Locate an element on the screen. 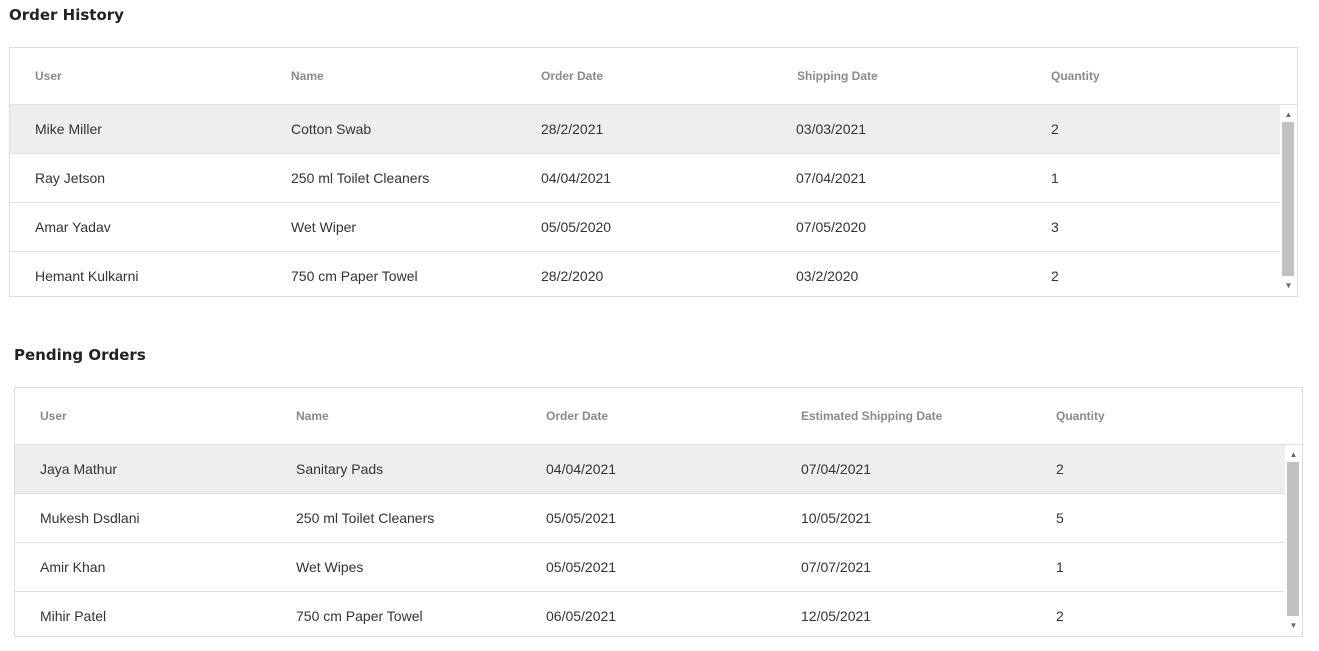  cell-name: Sanitary Pads is located at coordinates (340, 469).